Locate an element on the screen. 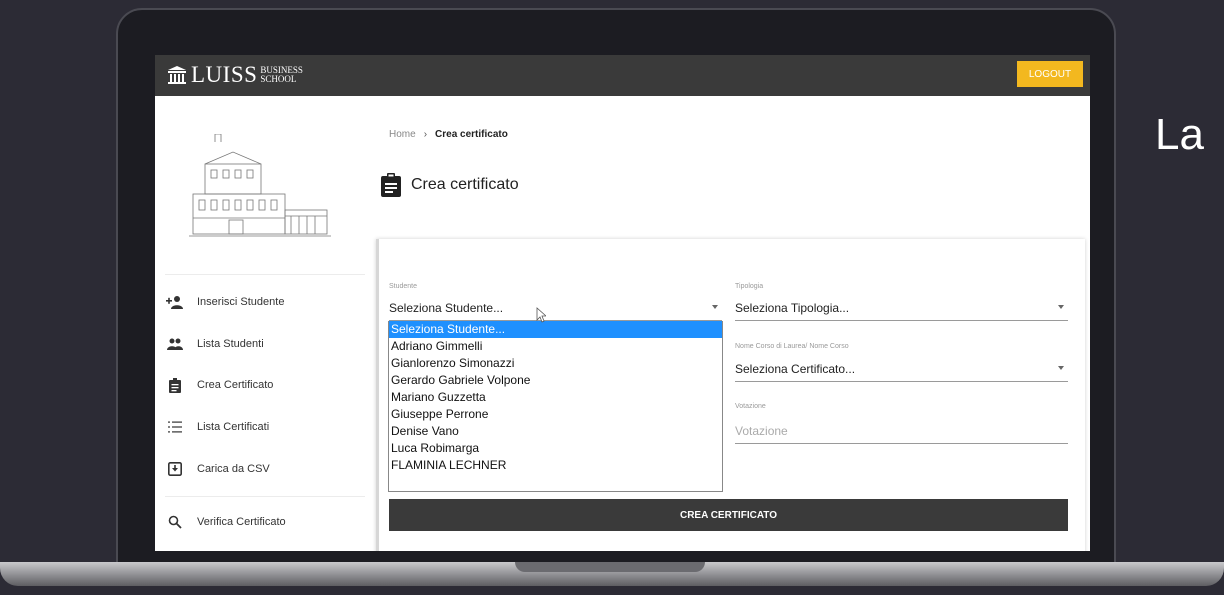 The width and height of the screenshot is (1224, 595). page-title: Crea certificato is located at coordinates (450, 185).